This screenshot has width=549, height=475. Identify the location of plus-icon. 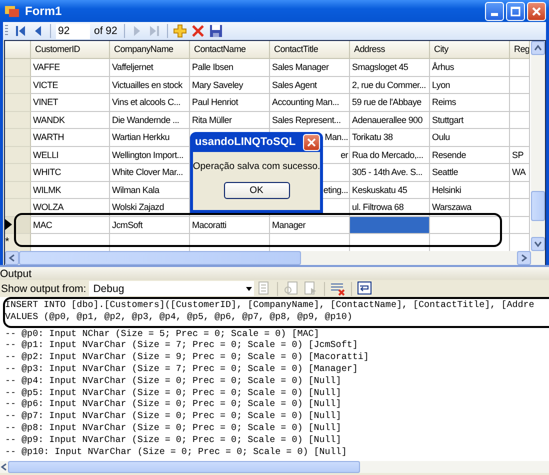
(180, 31).